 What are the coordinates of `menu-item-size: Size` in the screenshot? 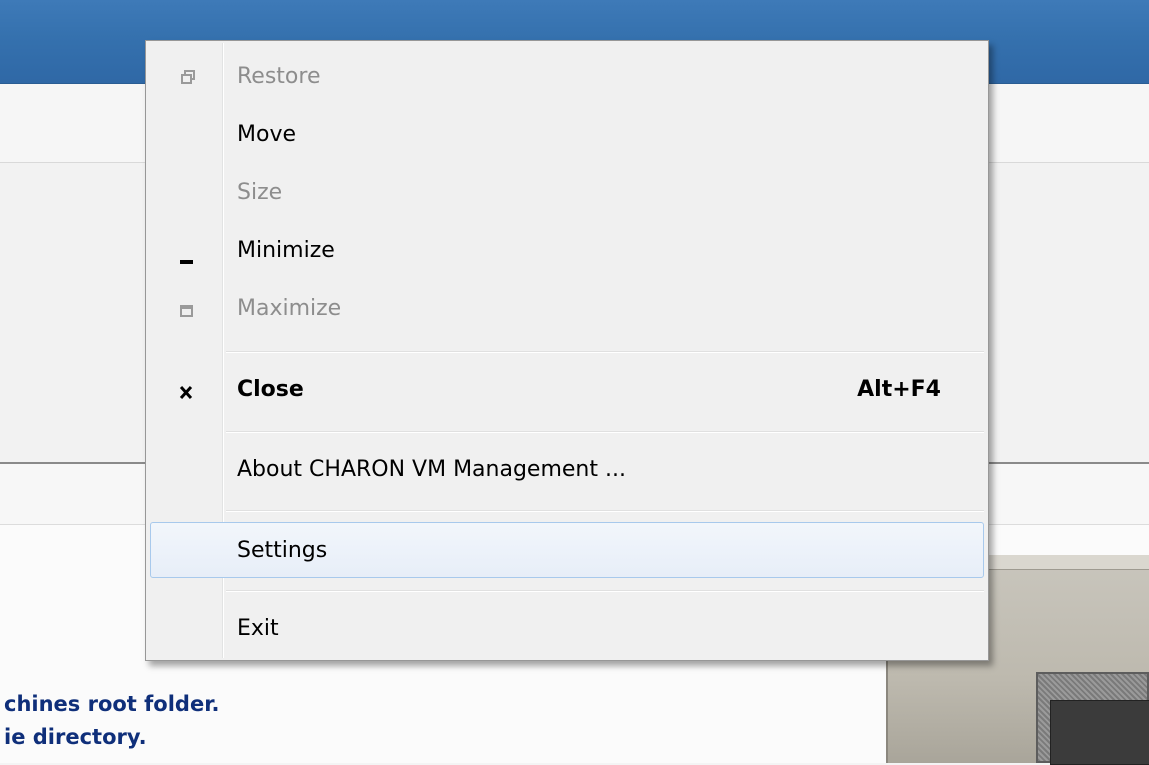 It's located at (567, 193).